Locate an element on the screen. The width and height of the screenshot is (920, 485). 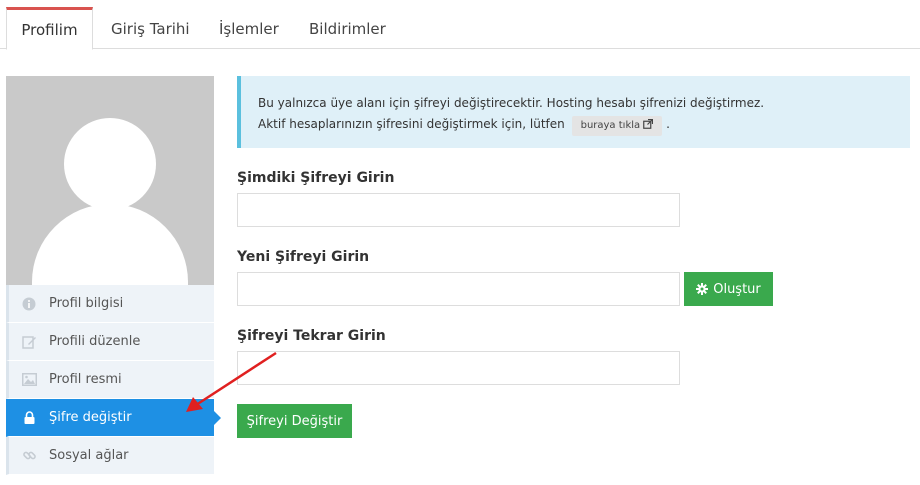
gear-icon is located at coordinates (702, 289).